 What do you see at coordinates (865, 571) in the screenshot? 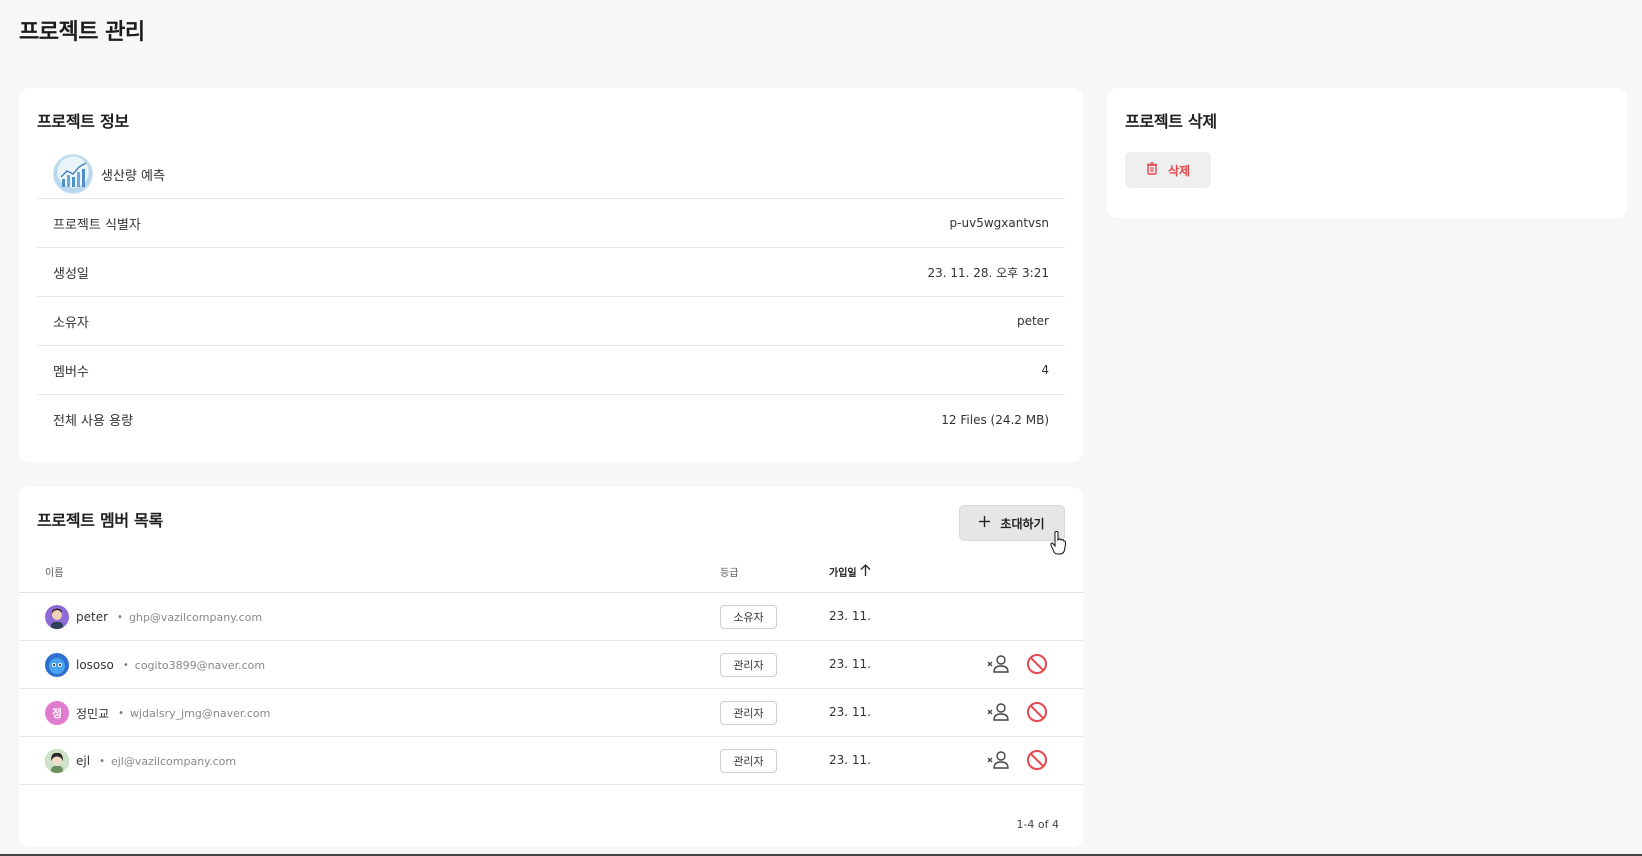
I see `sort-ascending-icon` at bounding box center [865, 571].